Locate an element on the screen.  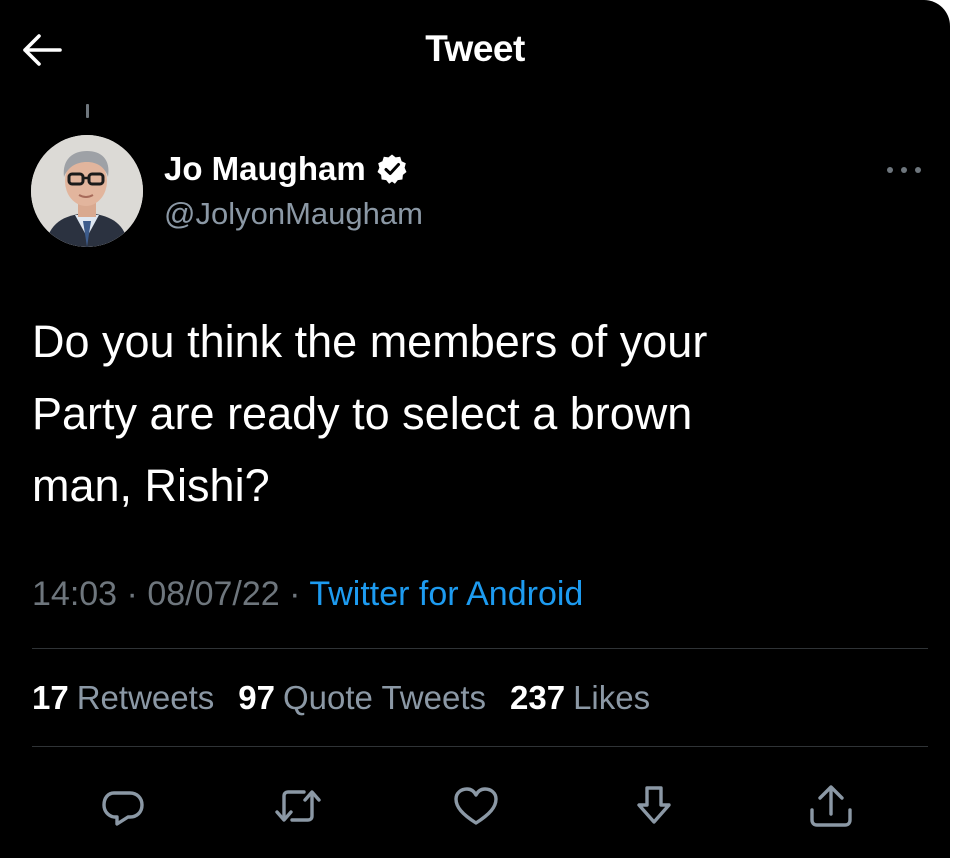
likes-stat: 237 Likes is located at coordinates (580, 698).